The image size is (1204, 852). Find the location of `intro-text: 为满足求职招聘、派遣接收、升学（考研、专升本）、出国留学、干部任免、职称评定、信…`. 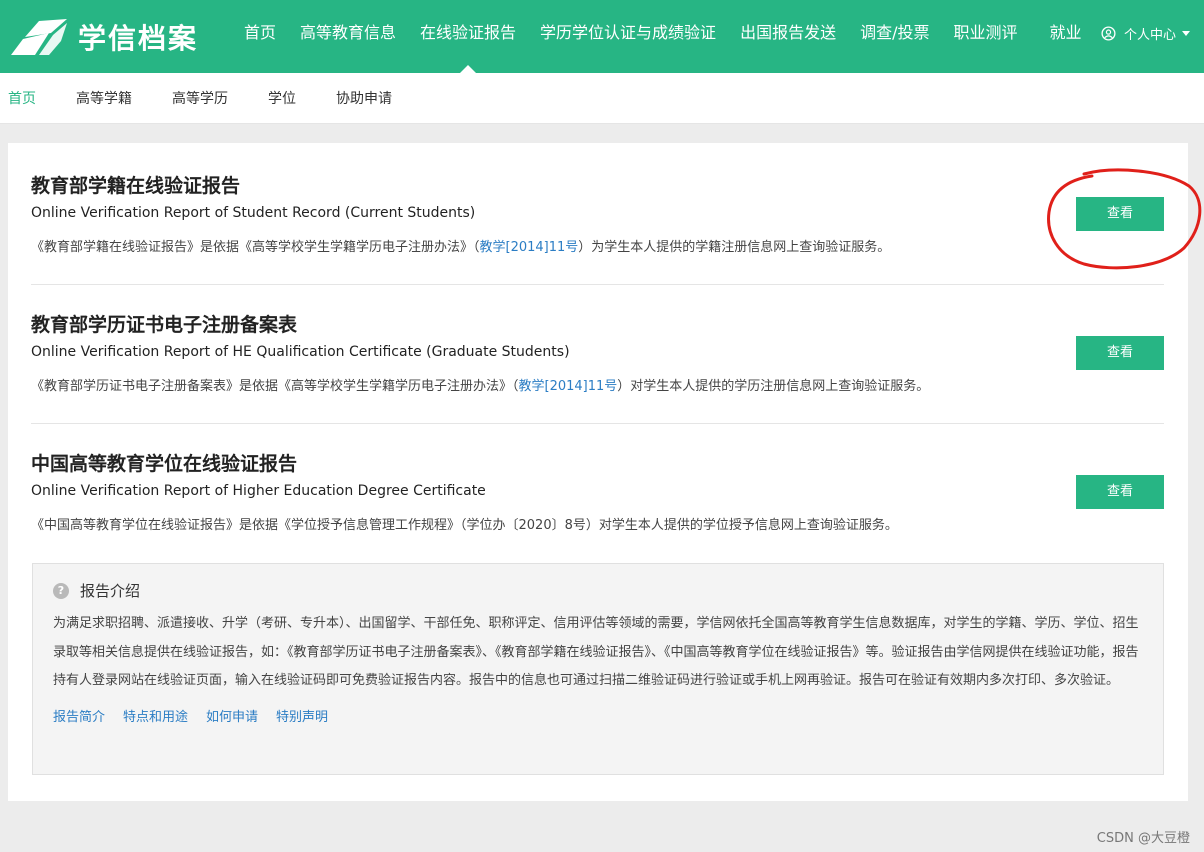

intro-text: 为满足求职招聘、派遣接收、升学（考研、专升本）、出国留学、干部任免、职称评定、信… is located at coordinates (596, 652).